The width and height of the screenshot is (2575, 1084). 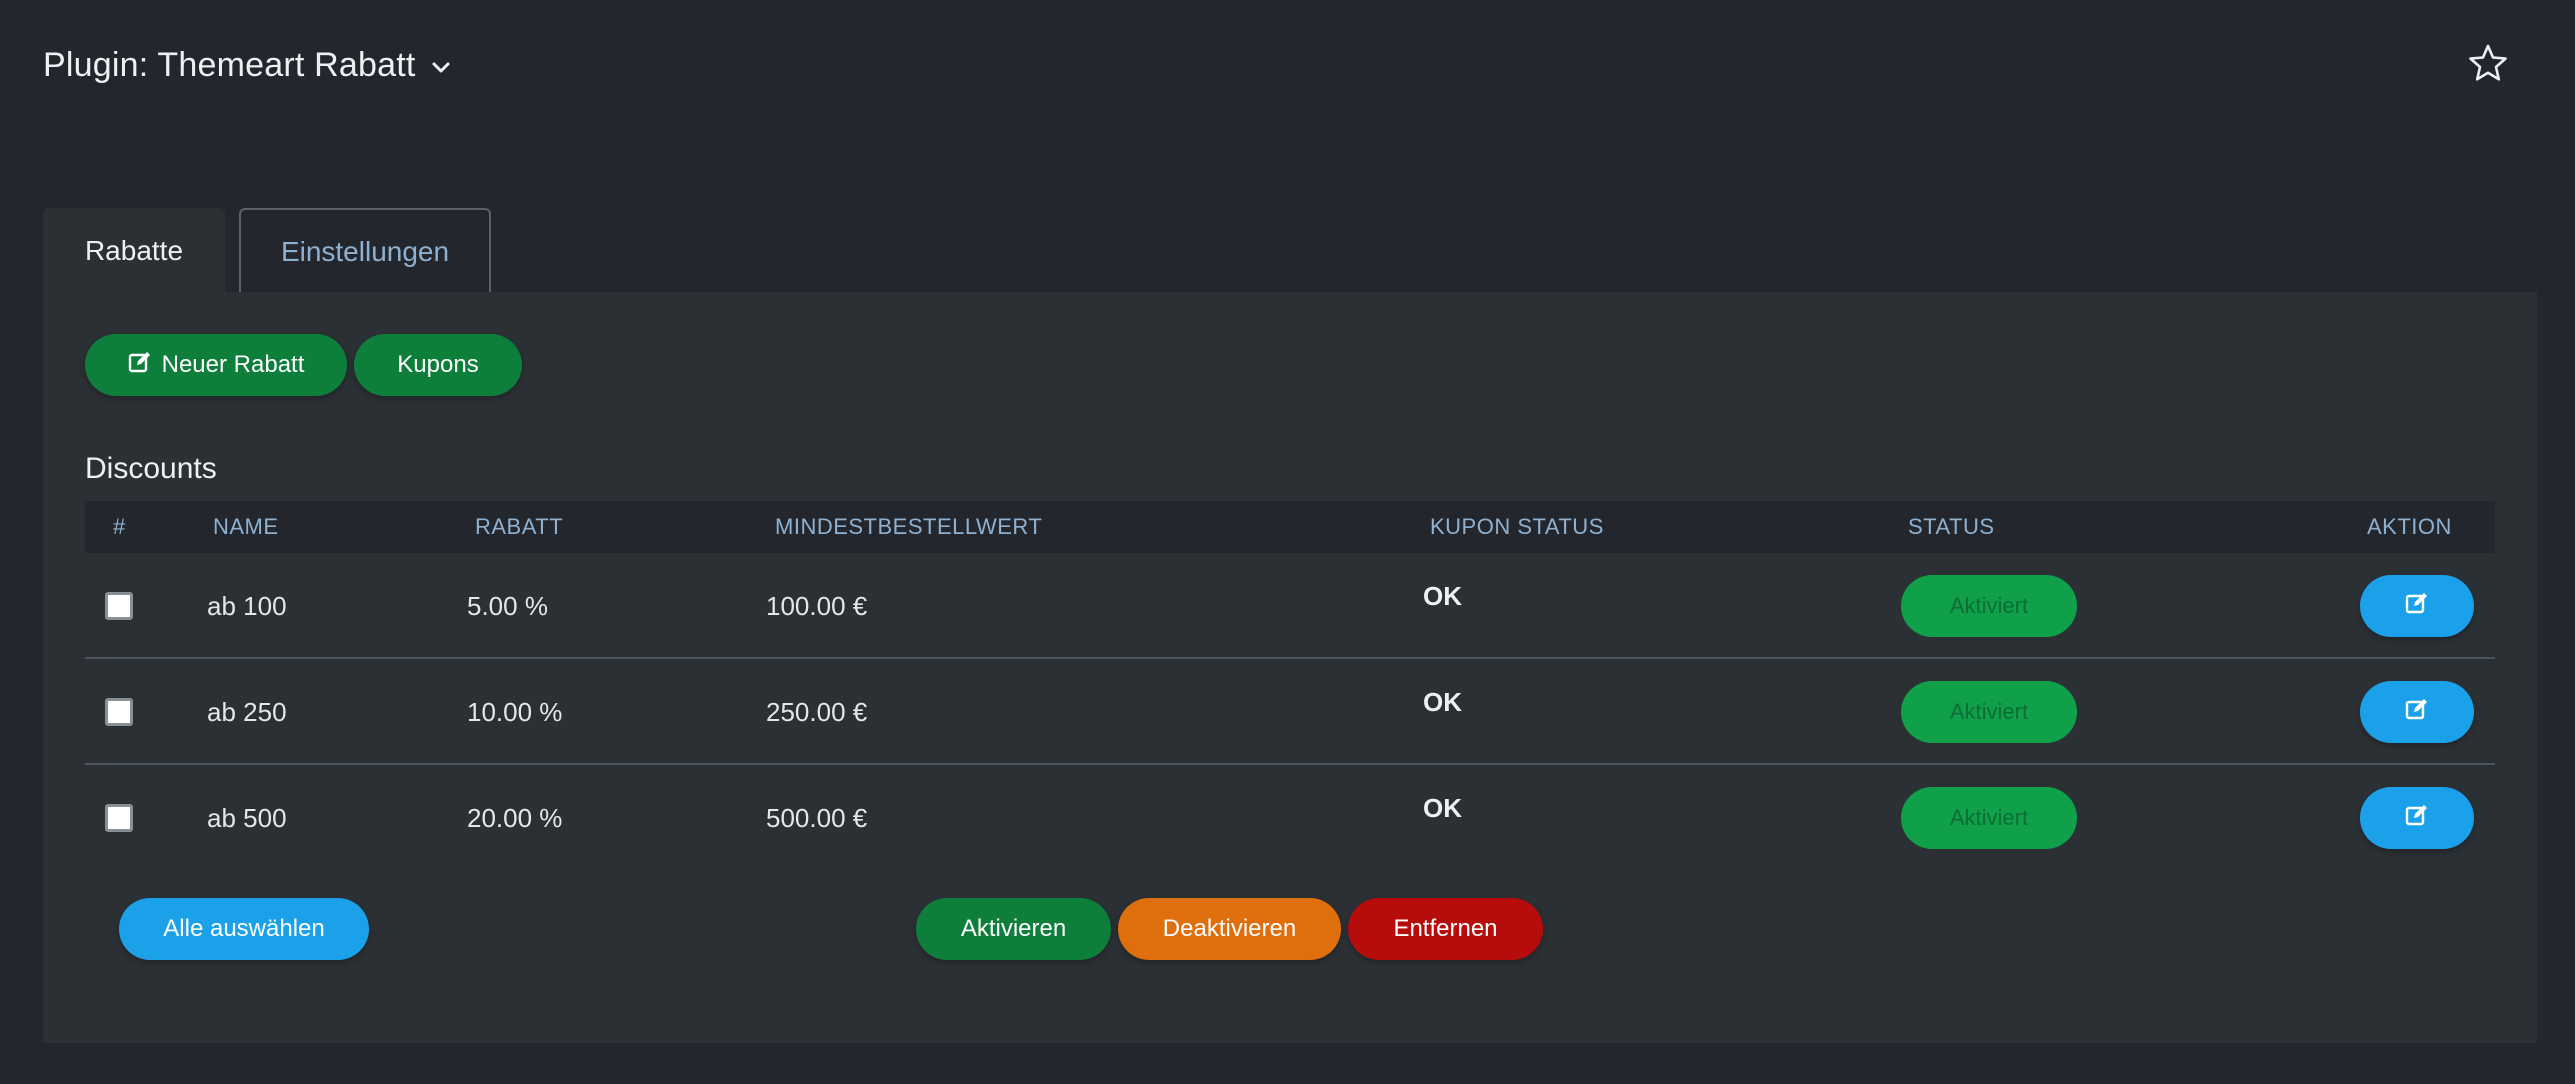 What do you see at coordinates (246, 526) in the screenshot?
I see `column-header-name: NAME` at bounding box center [246, 526].